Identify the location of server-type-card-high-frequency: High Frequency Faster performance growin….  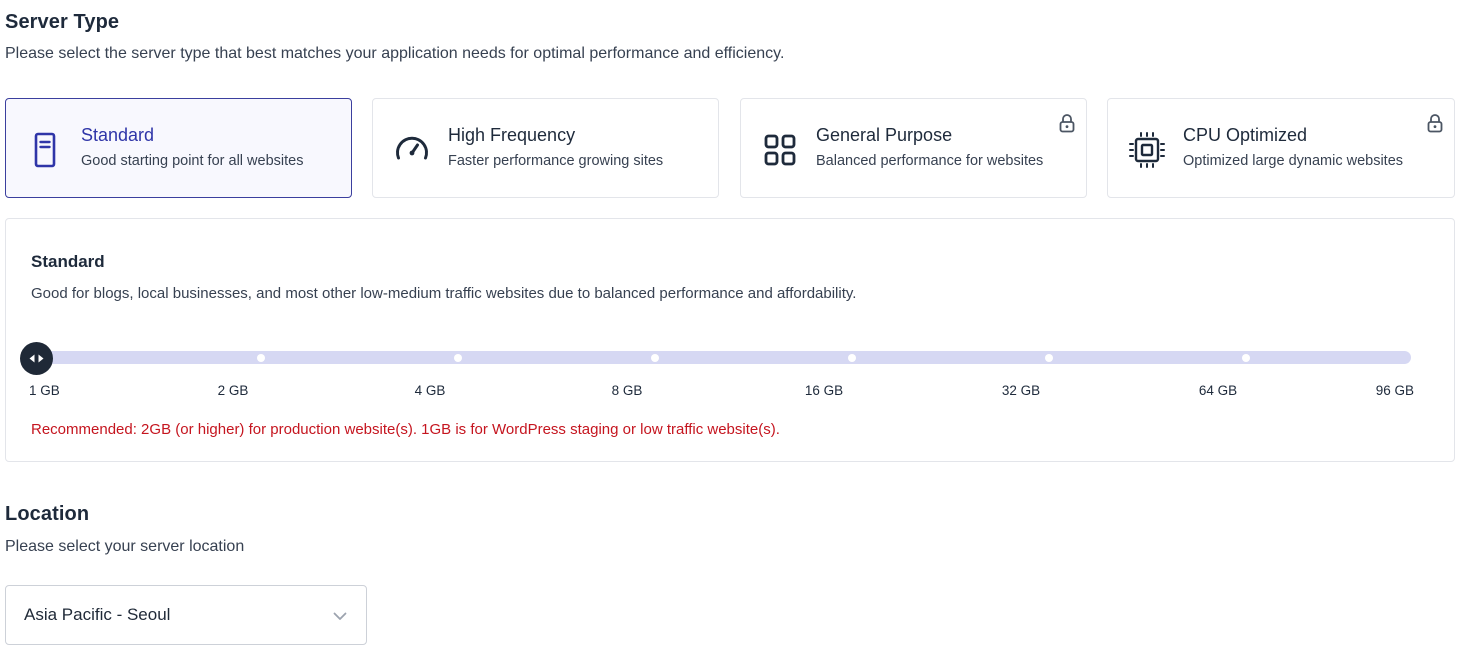
(545, 148).